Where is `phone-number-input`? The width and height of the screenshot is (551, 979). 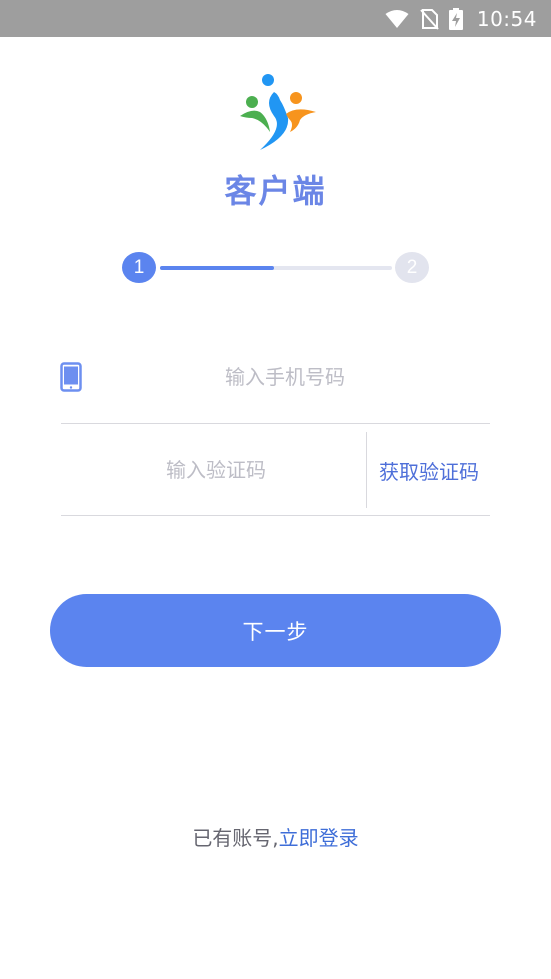
phone-number-input is located at coordinates (285, 377).